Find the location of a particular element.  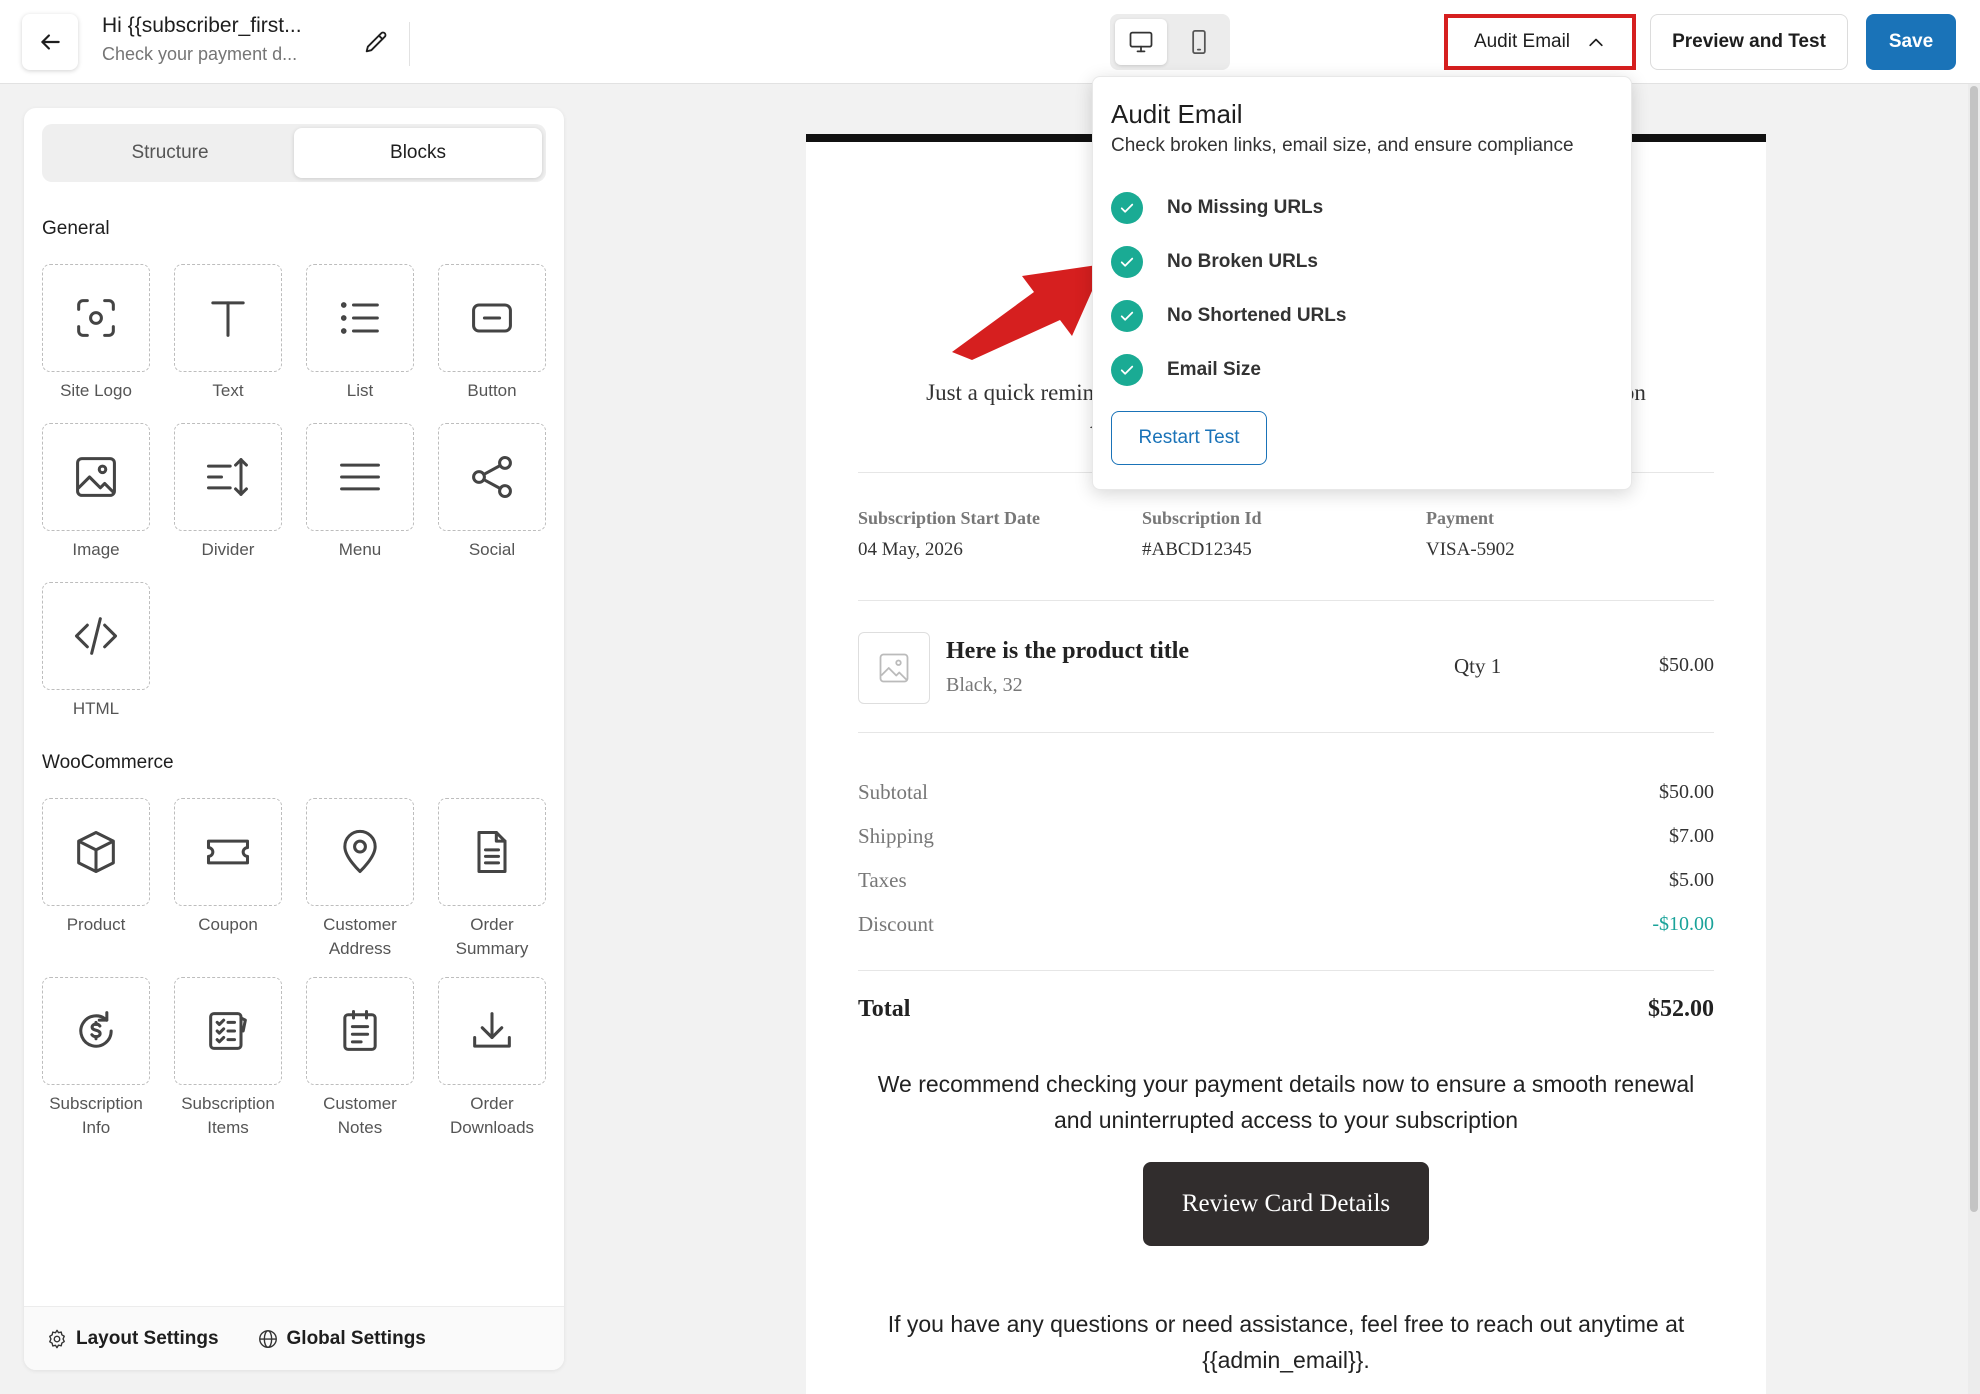

block-product: Product is located at coordinates (96, 879).